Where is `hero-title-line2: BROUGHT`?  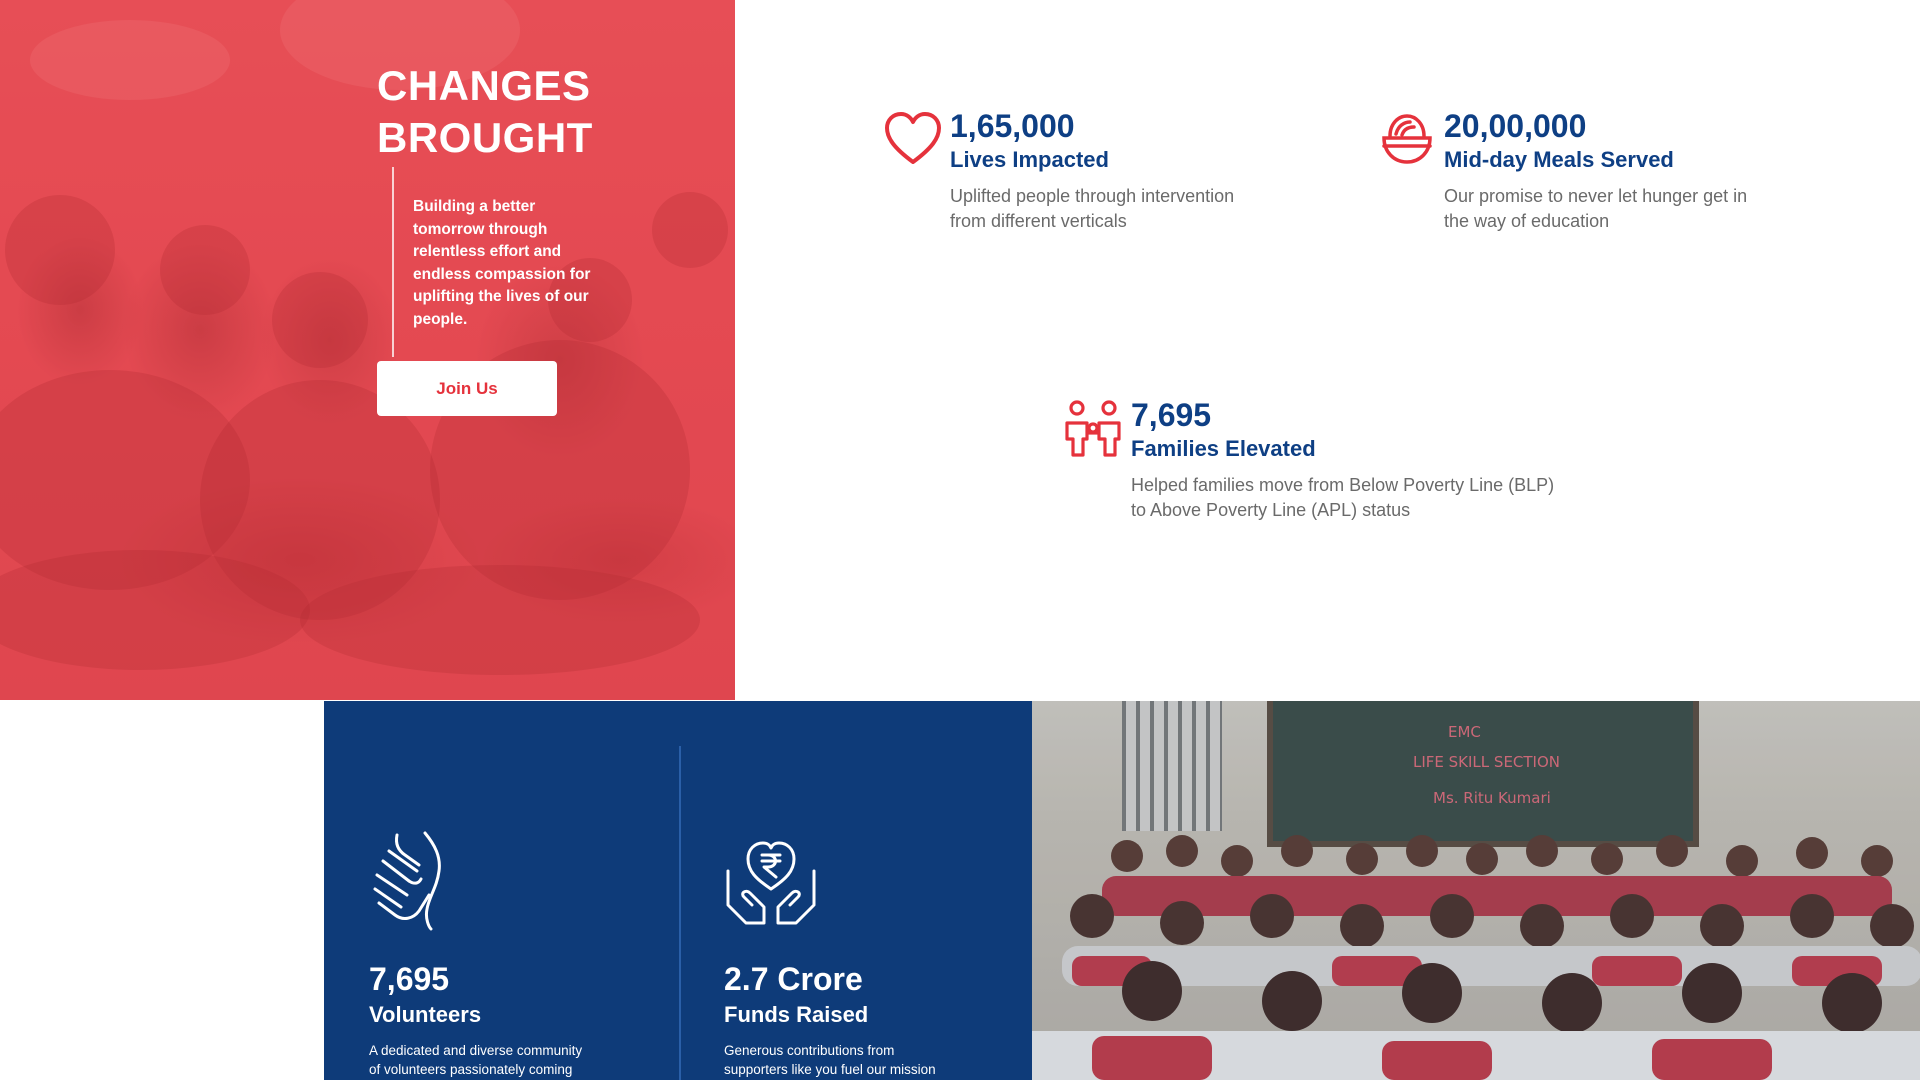
hero-title-line2: BROUGHT is located at coordinates (485, 137).